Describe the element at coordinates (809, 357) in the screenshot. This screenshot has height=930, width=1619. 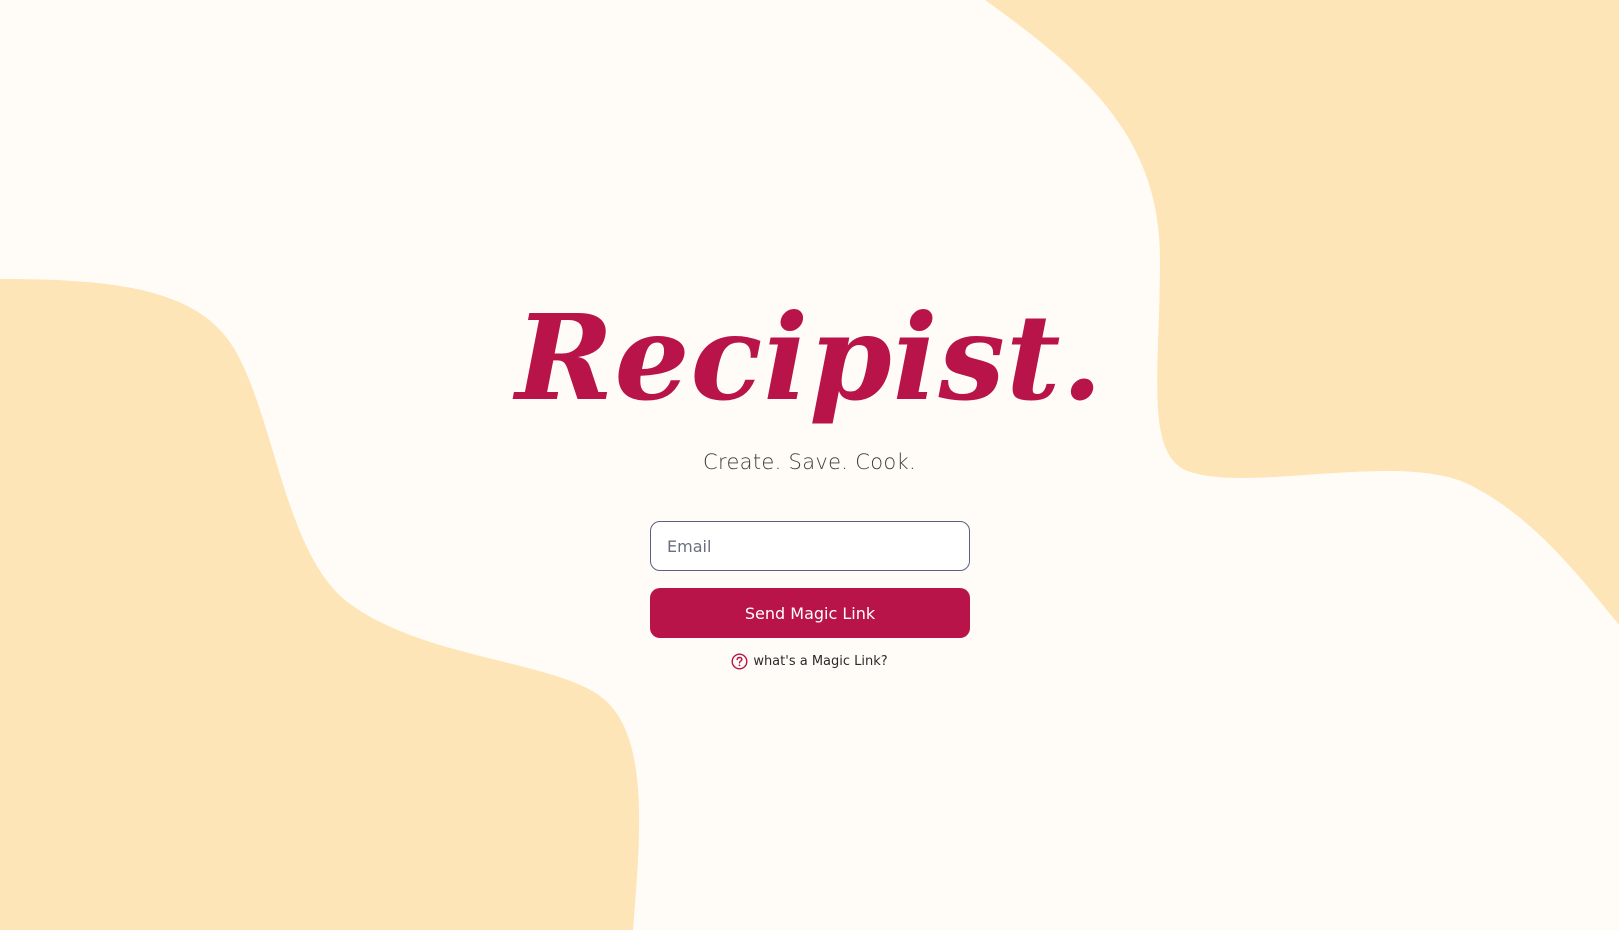
I see `app-logo: Recipist.` at that location.